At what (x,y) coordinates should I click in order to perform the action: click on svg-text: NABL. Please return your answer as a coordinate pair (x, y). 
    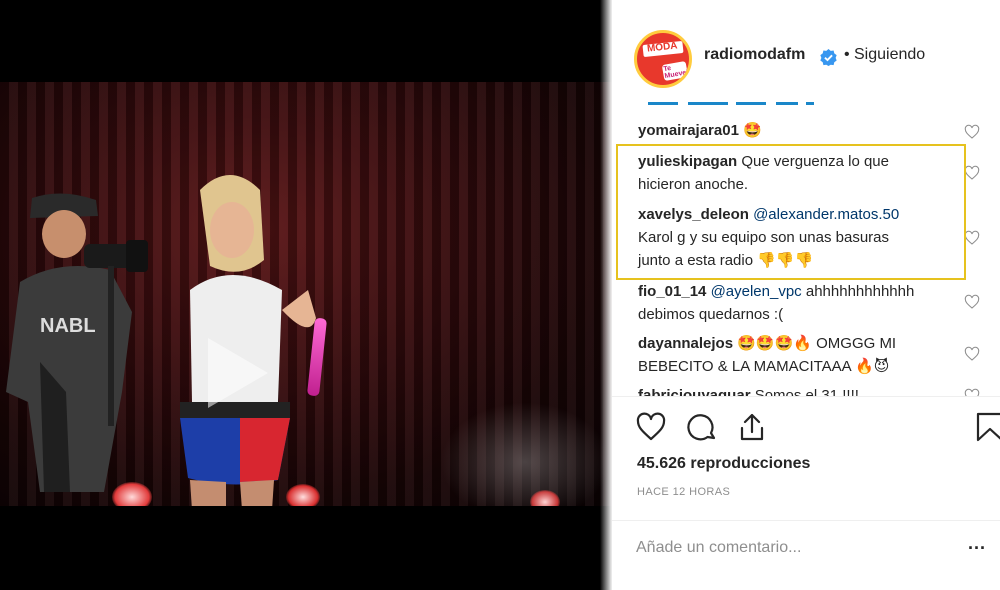
    Looking at the image, I should click on (68, 326).